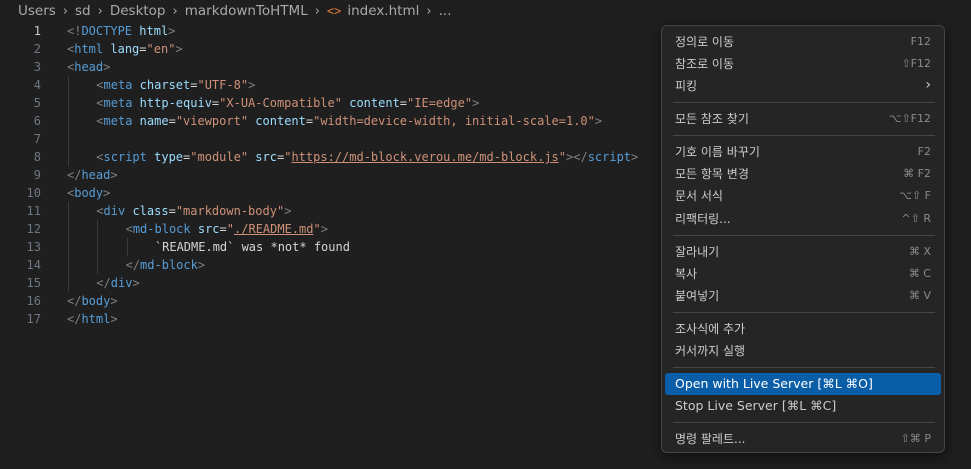 The height and width of the screenshot is (469, 971). What do you see at coordinates (803, 439) in the screenshot?
I see `menu-item: 명령 팔레트... ⇧⌘ P` at bounding box center [803, 439].